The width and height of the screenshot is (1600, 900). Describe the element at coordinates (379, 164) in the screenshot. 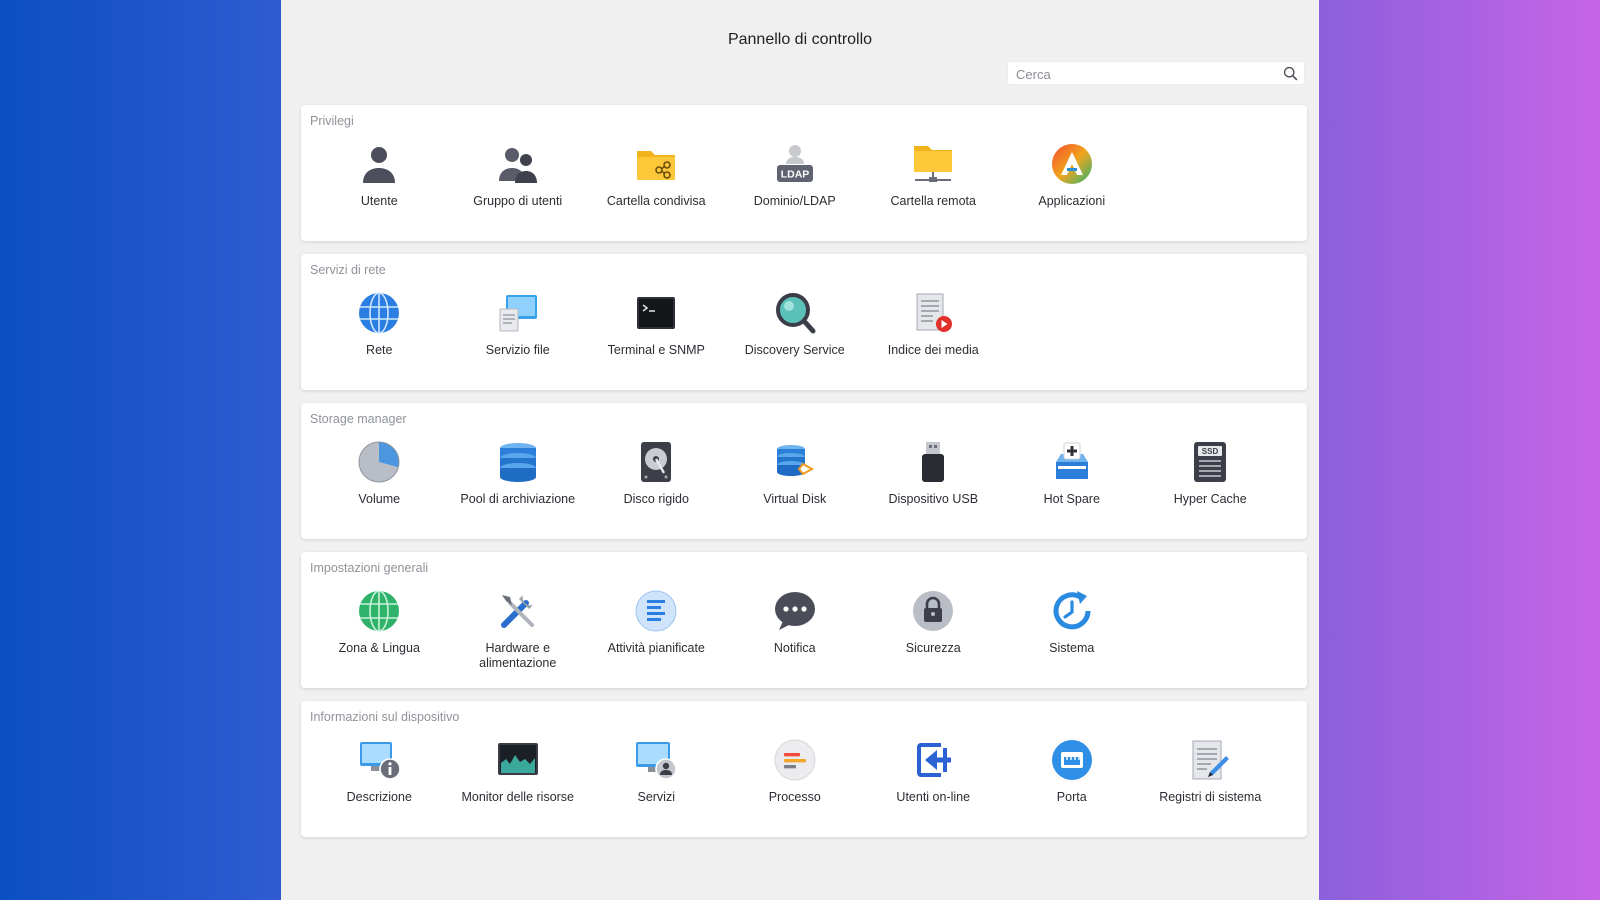

I see `user-icon` at that location.